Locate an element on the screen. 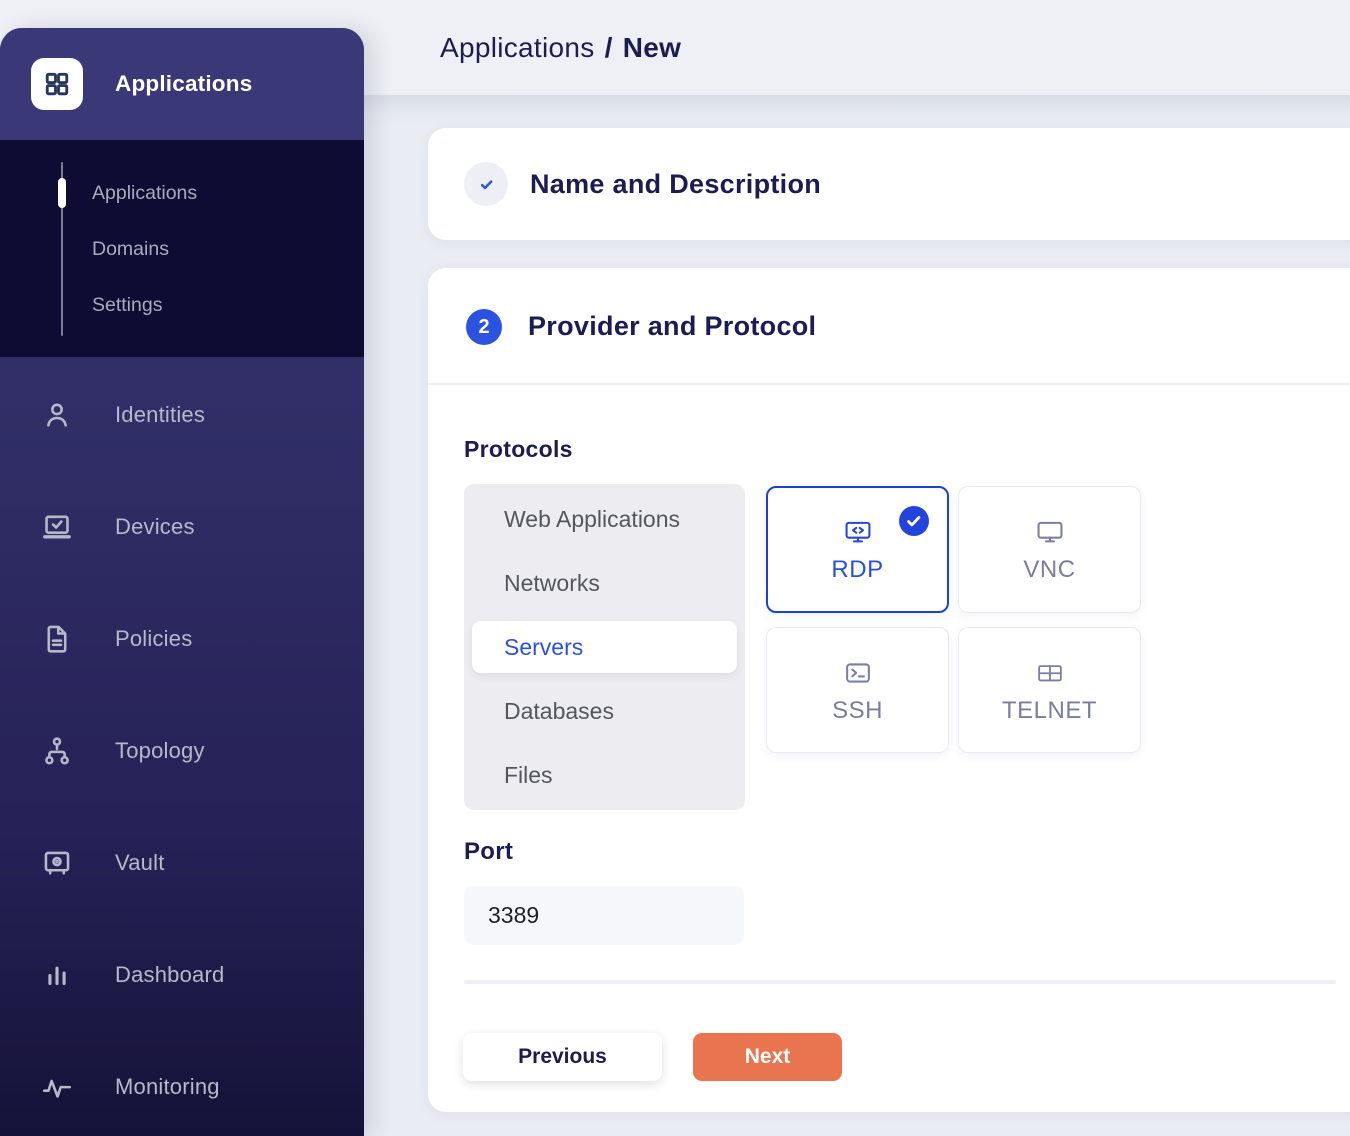 This screenshot has width=1350, height=1136. terminal-icon is located at coordinates (858, 673).